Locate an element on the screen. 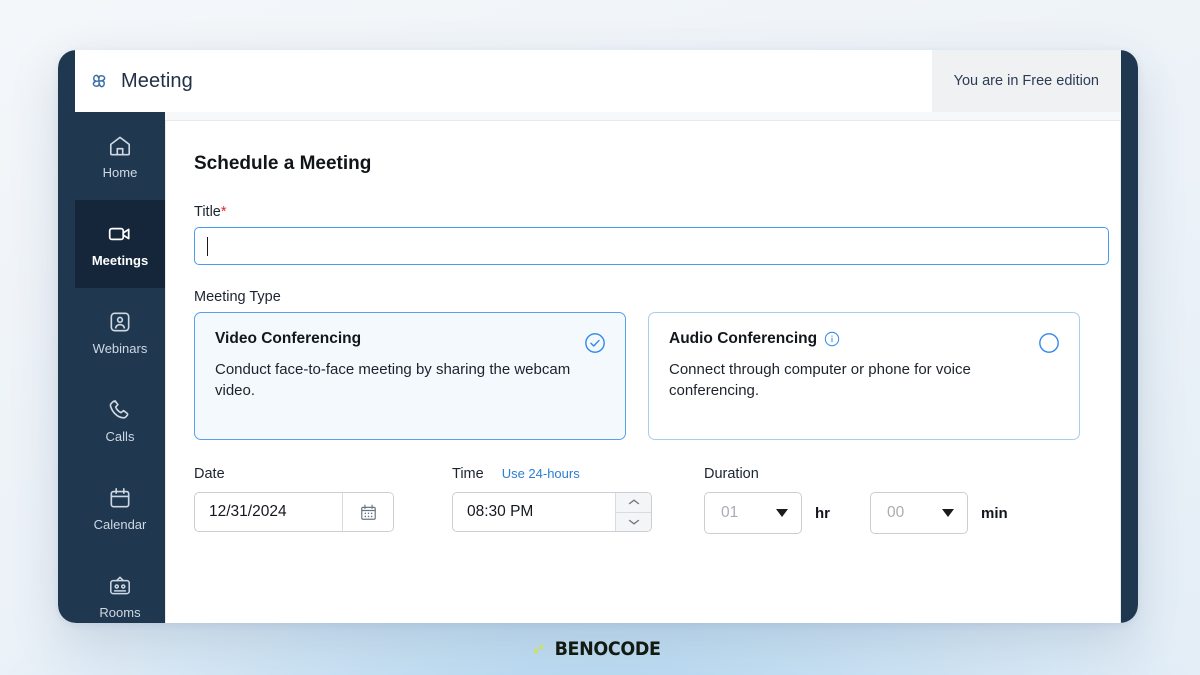 The height and width of the screenshot is (675, 1200). required-marker: * is located at coordinates (223, 212).